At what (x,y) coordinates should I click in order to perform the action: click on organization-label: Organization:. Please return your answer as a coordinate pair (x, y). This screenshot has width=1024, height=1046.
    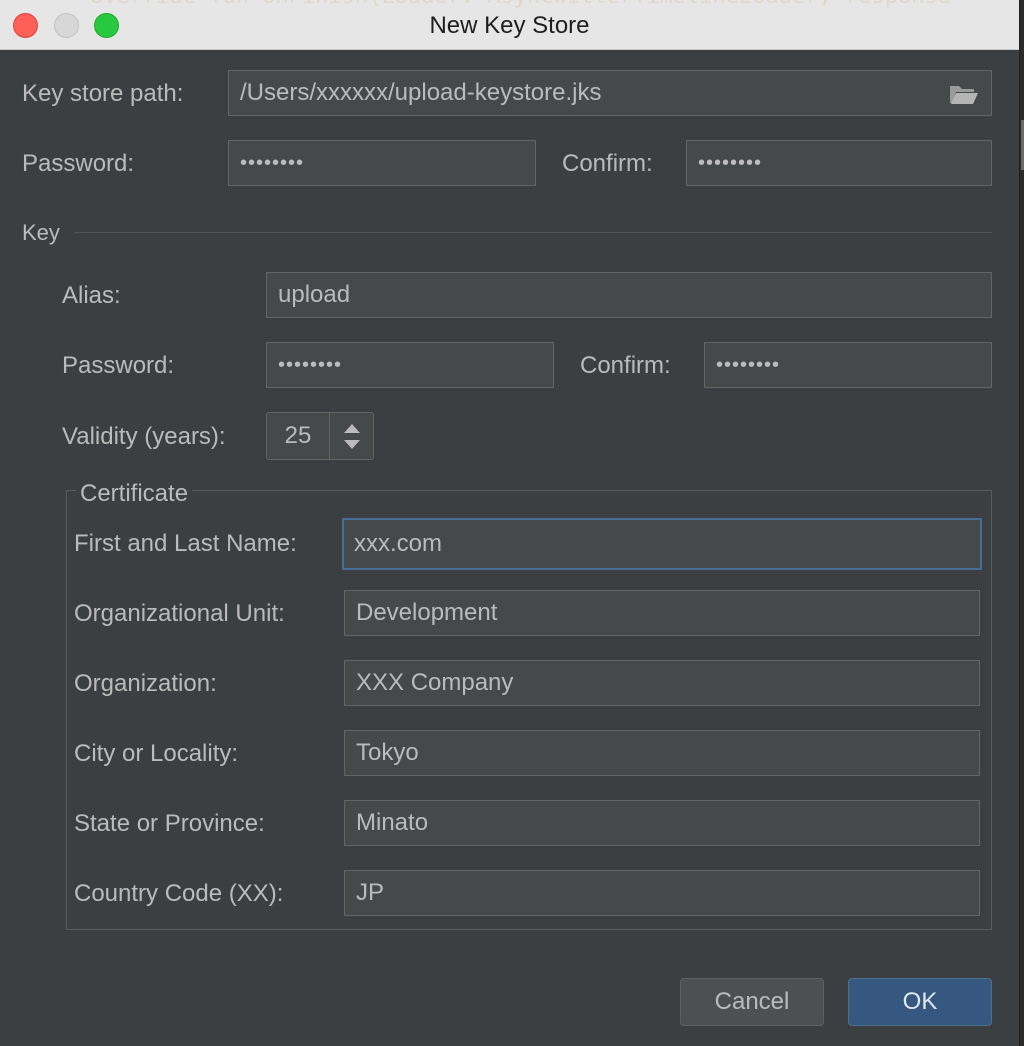
    Looking at the image, I should click on (145, 683).